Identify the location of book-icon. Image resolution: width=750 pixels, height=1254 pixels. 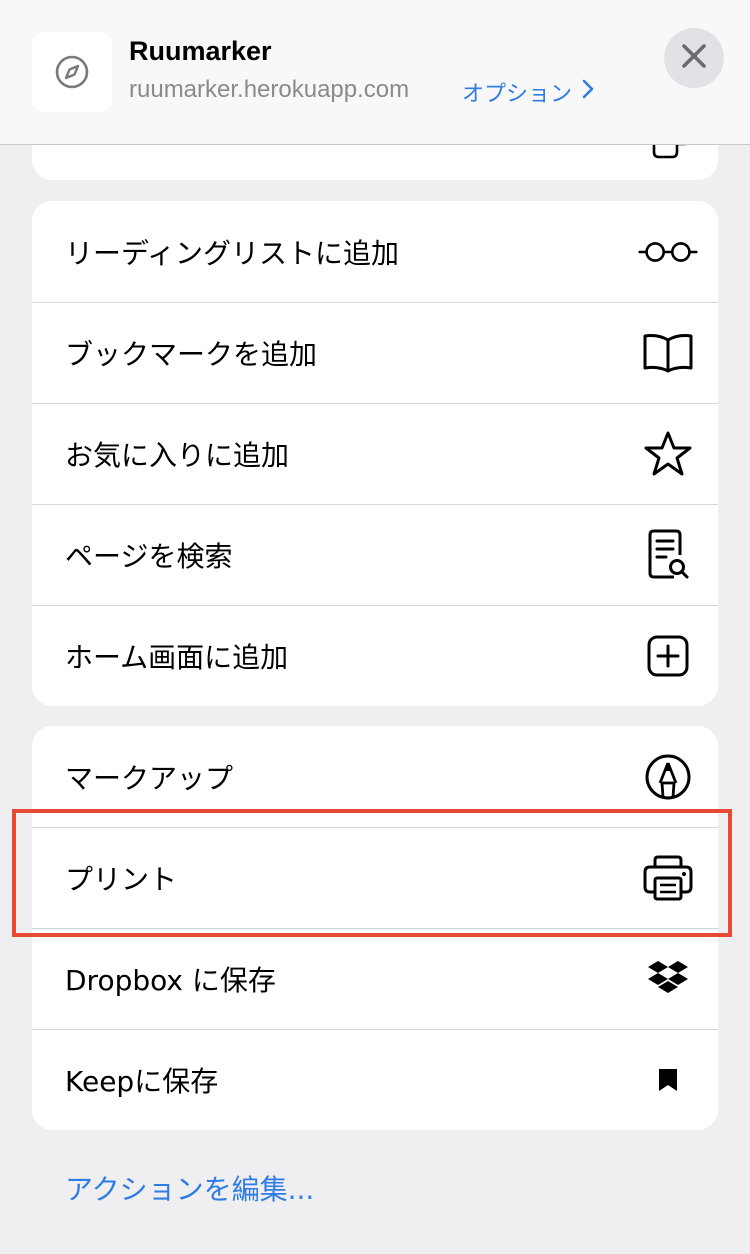
(668, 353).